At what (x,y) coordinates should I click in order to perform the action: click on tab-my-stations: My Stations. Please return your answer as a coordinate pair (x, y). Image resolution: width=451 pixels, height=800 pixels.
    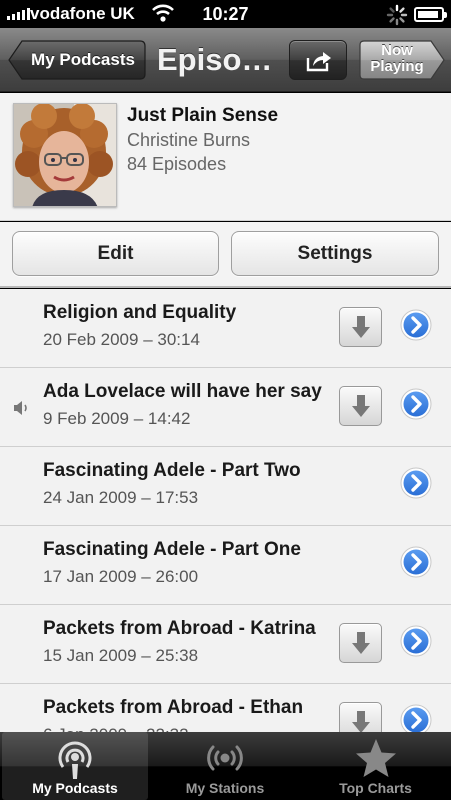
    Looking at the image, I should click on (225, 766).